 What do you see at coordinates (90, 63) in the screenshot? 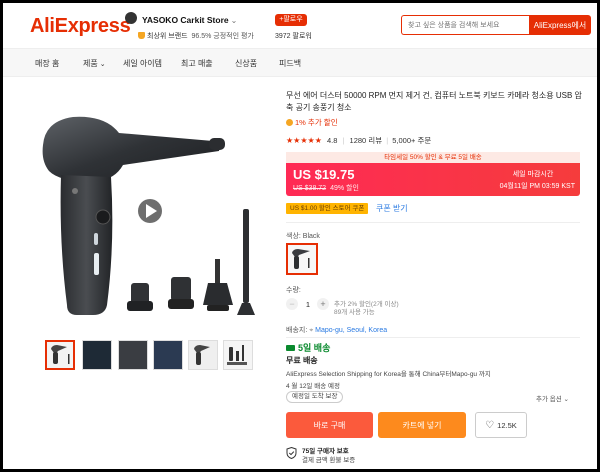
I see `nav-item-products-label: 제품` at bounding box center [90, 63].